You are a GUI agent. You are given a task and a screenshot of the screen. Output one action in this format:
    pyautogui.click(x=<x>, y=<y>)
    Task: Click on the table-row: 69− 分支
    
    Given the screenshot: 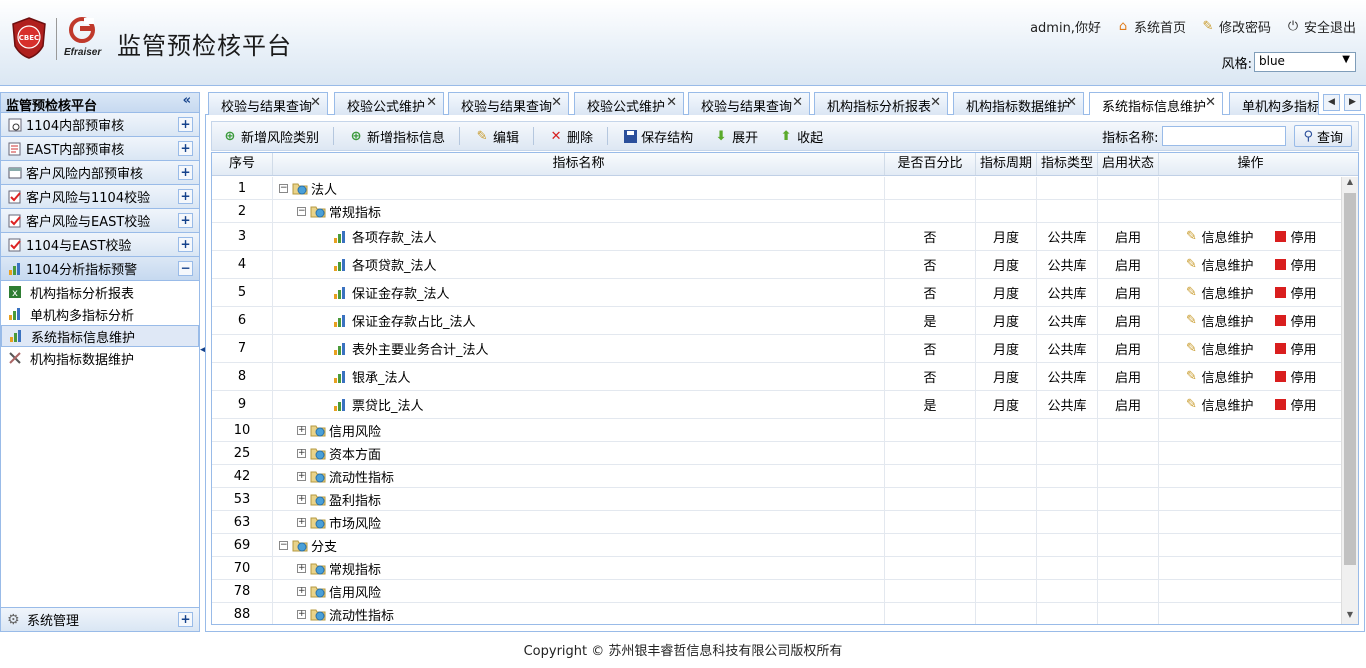 What is the action you would take?
    pyautogui.click(x=777, y=545)
    